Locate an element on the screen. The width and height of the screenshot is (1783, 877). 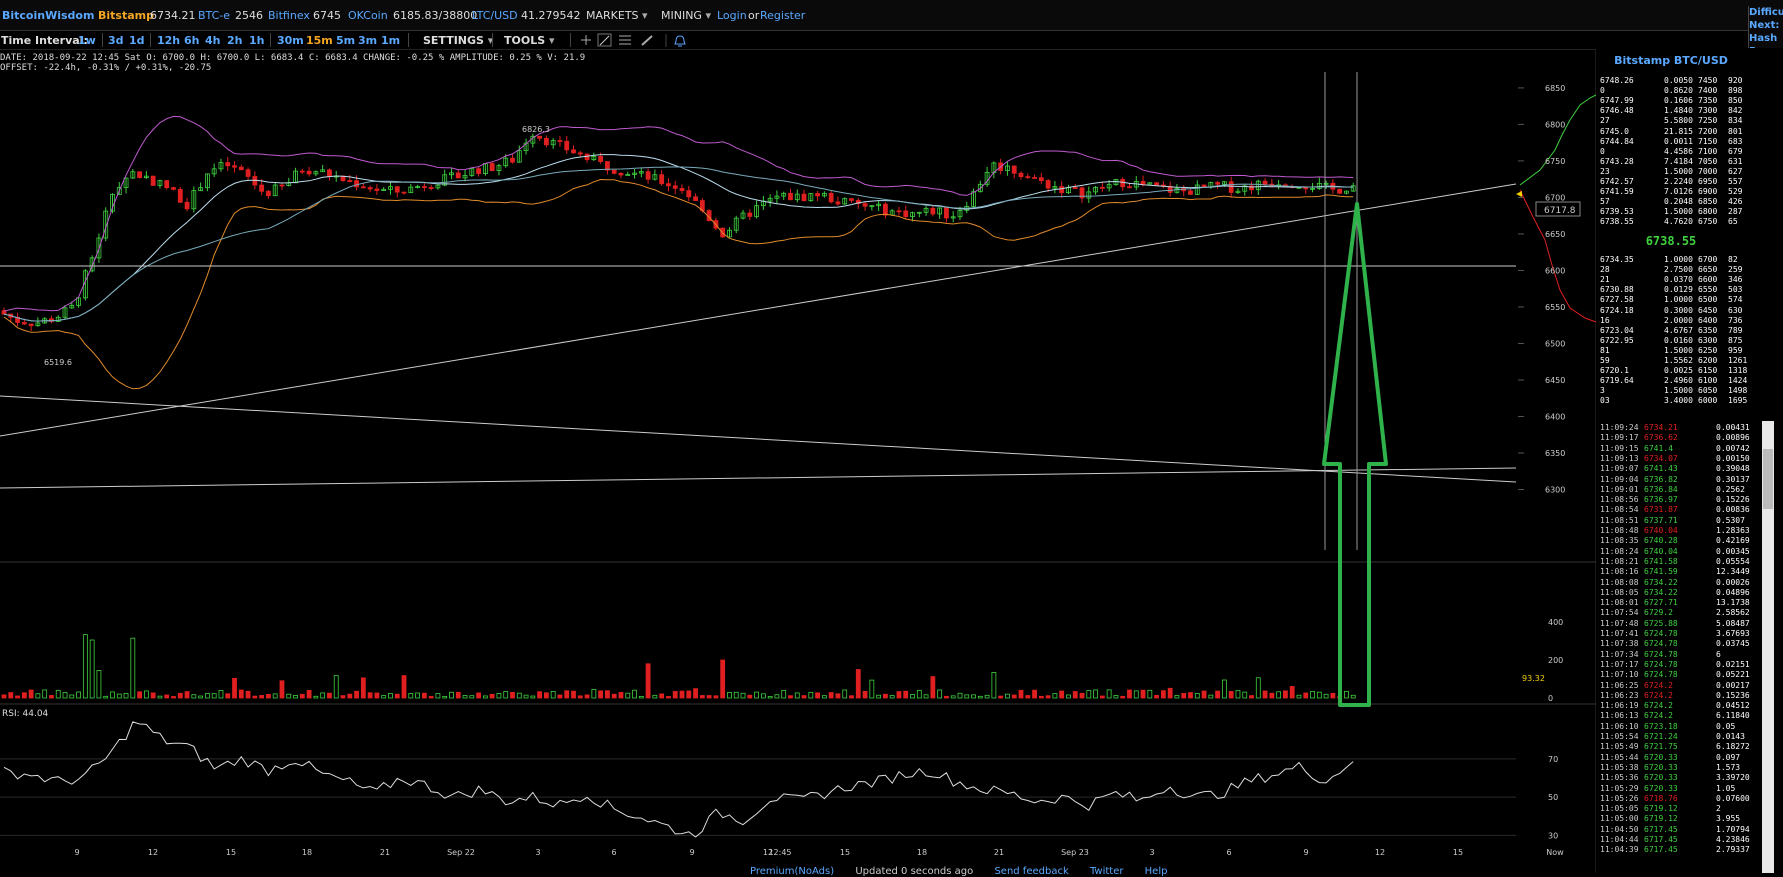
volume-tick: 200 is located at coordinates (1555, 660).